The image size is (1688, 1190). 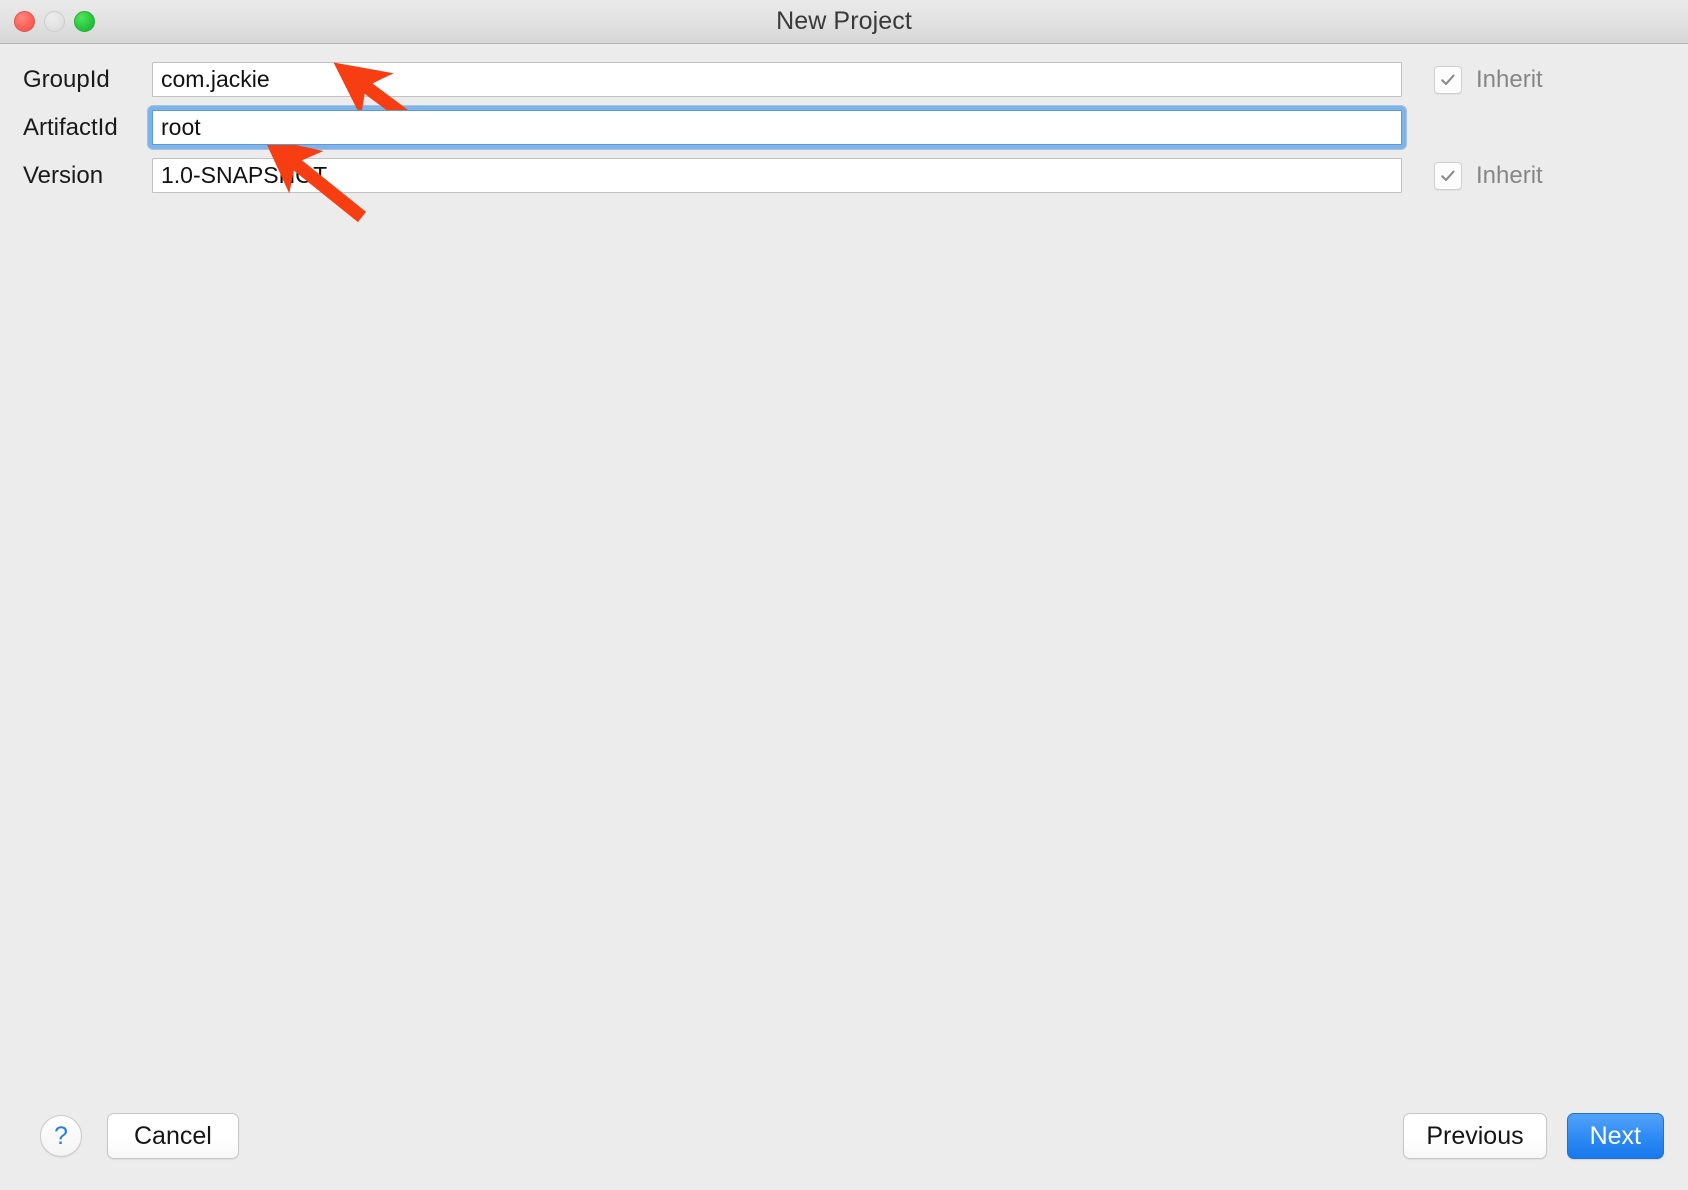 I want to click on footer-left-group: ? Cancel, so click(x=139, y=1136).